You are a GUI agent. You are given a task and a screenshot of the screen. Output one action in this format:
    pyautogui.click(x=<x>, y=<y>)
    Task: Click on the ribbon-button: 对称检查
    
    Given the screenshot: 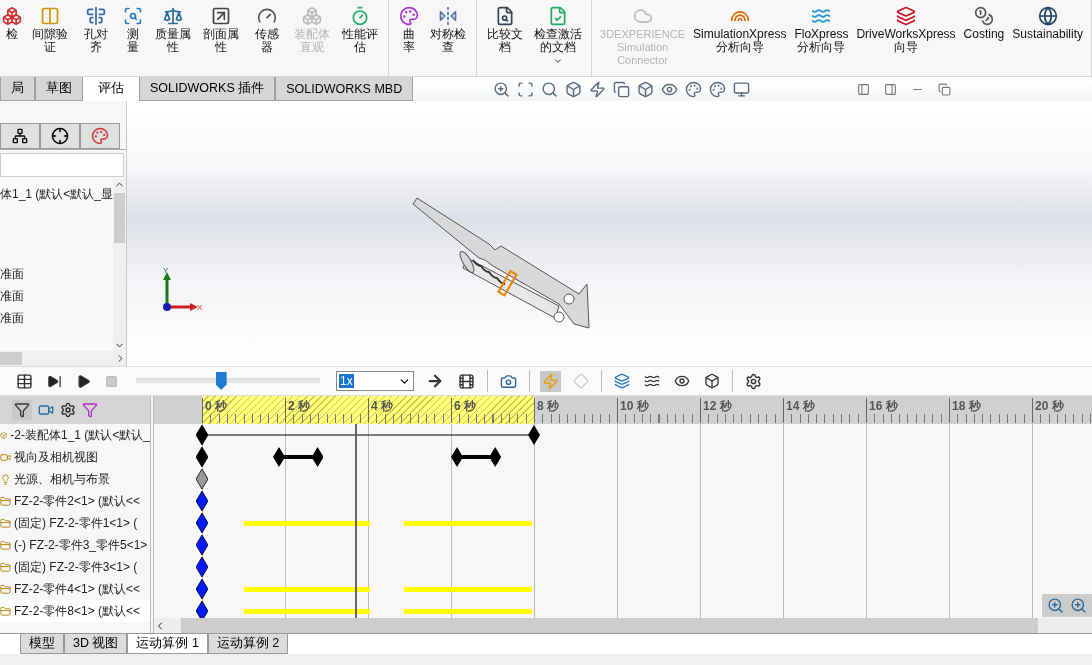 What is the action you would take?
    pyautogui.click(x=448, y=30)
    